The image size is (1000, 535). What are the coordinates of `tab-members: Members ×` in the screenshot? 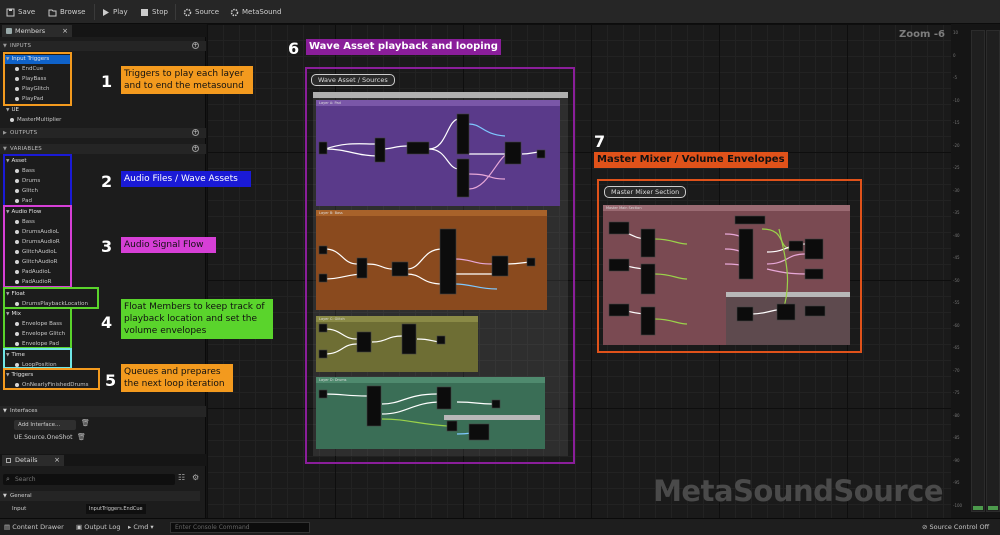 It's located at (37, 31).